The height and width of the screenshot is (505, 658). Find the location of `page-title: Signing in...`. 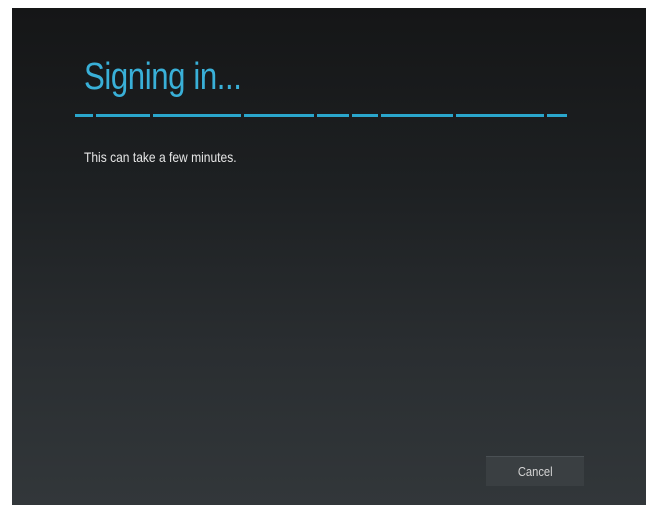

page-title: Signing in... is located at coordinates (163, 77).